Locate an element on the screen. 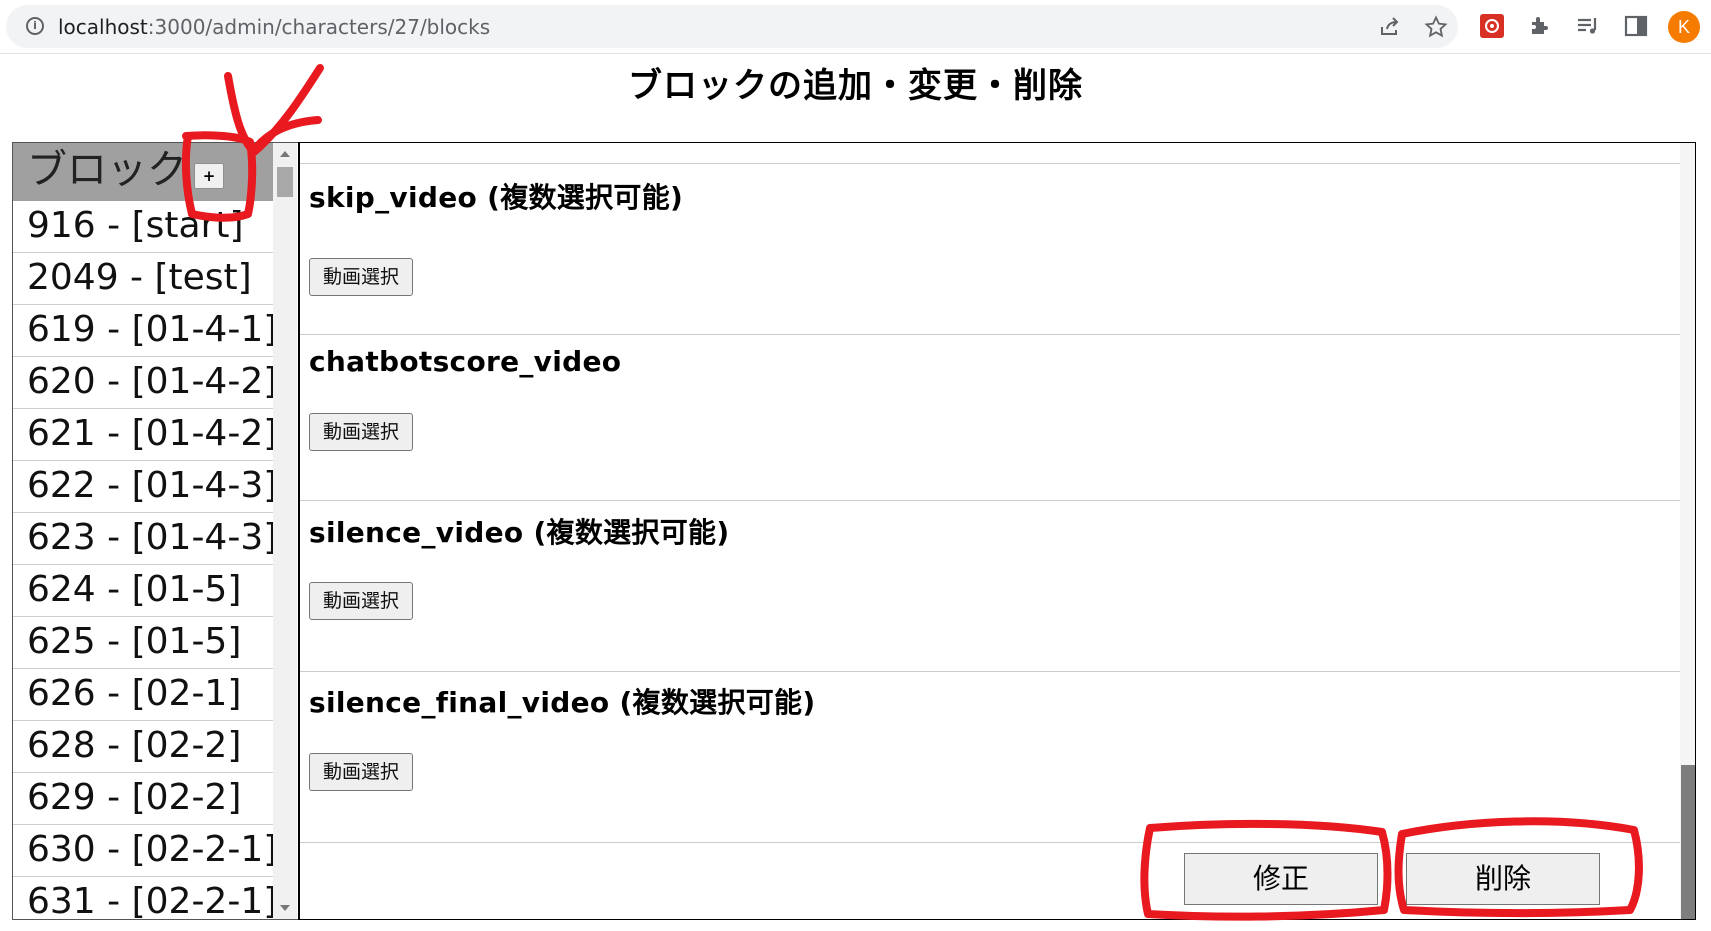 This screenshot has height=931, width=1711. block-list-item: 916 - [start] is located at coordinates (143, 227).